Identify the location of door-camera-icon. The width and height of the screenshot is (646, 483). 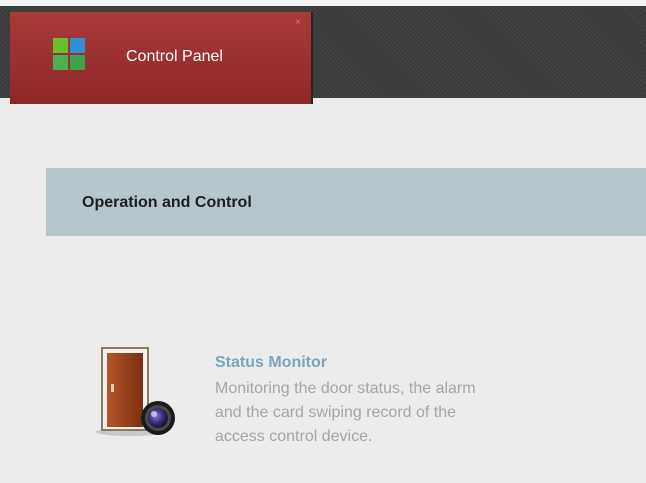
(135, 391).